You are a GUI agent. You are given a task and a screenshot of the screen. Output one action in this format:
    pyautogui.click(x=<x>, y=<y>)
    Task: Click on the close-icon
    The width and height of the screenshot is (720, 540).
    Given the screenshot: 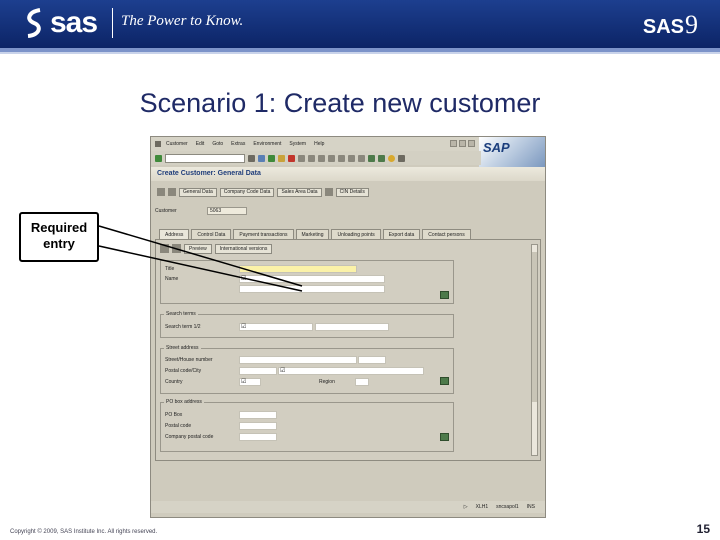 What is the action you would take?
    pyautogui.click(x=471, y=143)
    